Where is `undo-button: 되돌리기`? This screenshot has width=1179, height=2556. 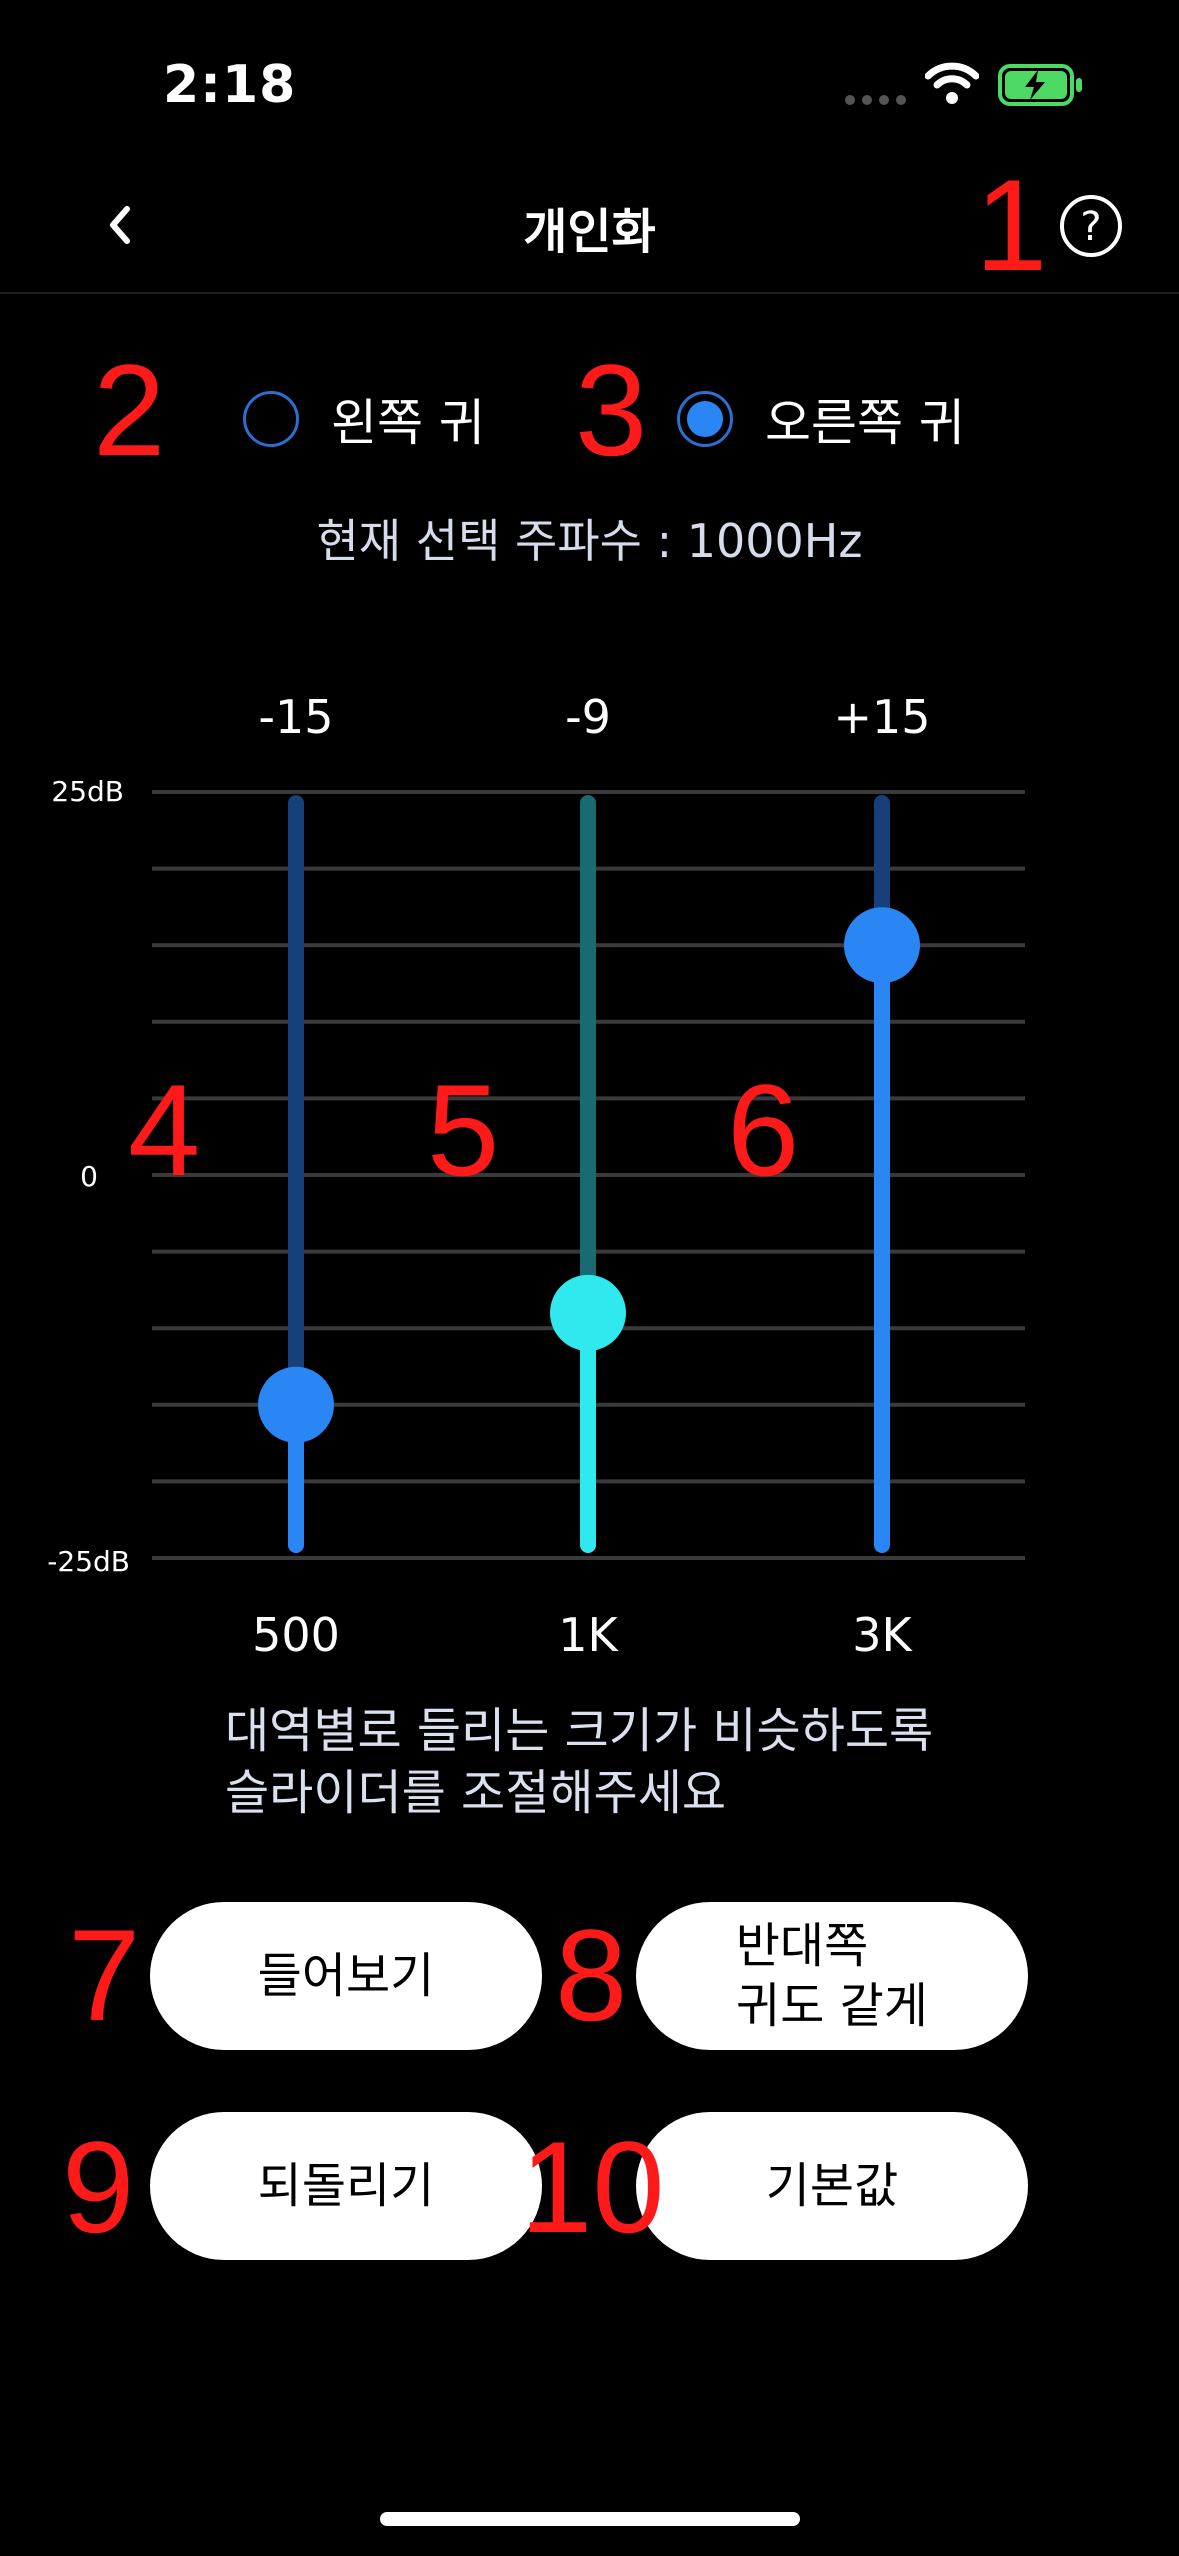
undo-button: 되돌리기 is located at coordinates (346, 2186).